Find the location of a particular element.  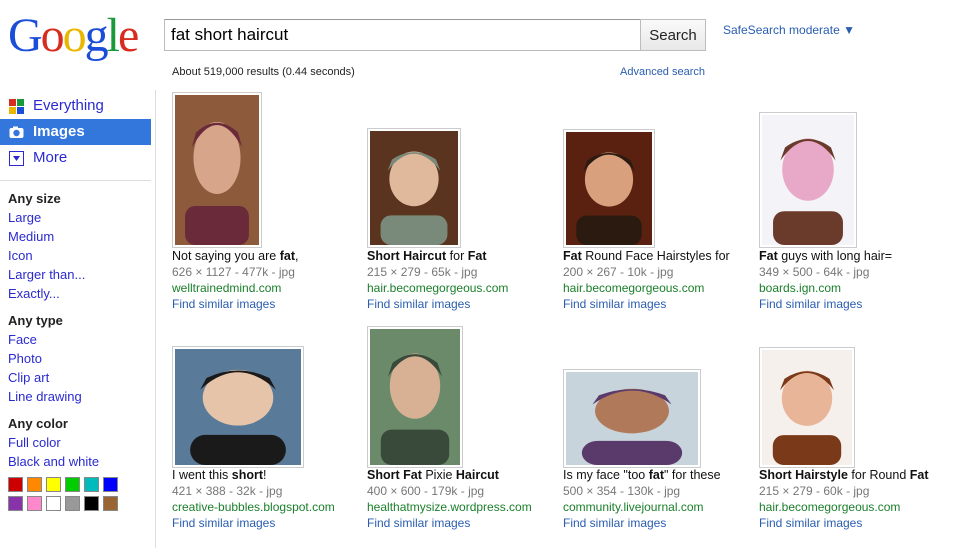

filter-type-clip-art: Clip art is located at coordinates (78, 377).